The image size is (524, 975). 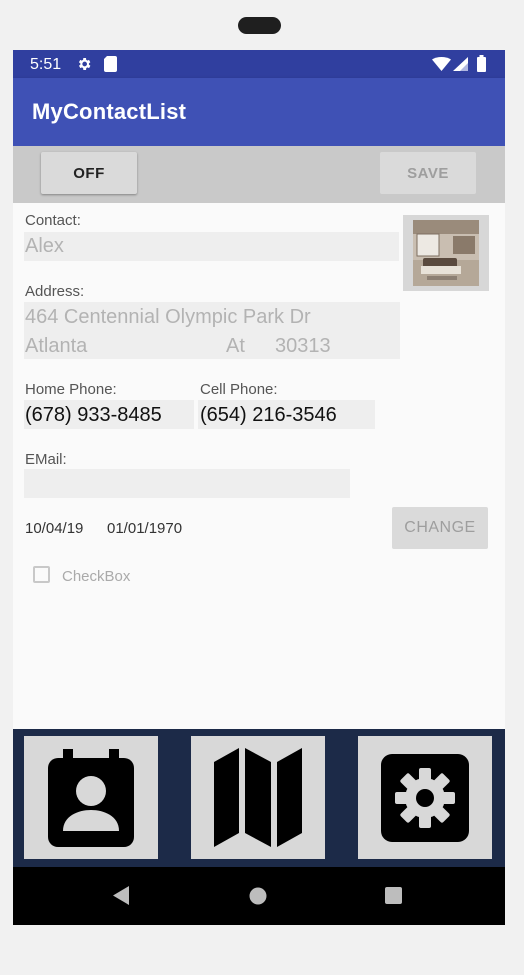 I want to click on email-label: EMail:, so click(x=46, y=459).